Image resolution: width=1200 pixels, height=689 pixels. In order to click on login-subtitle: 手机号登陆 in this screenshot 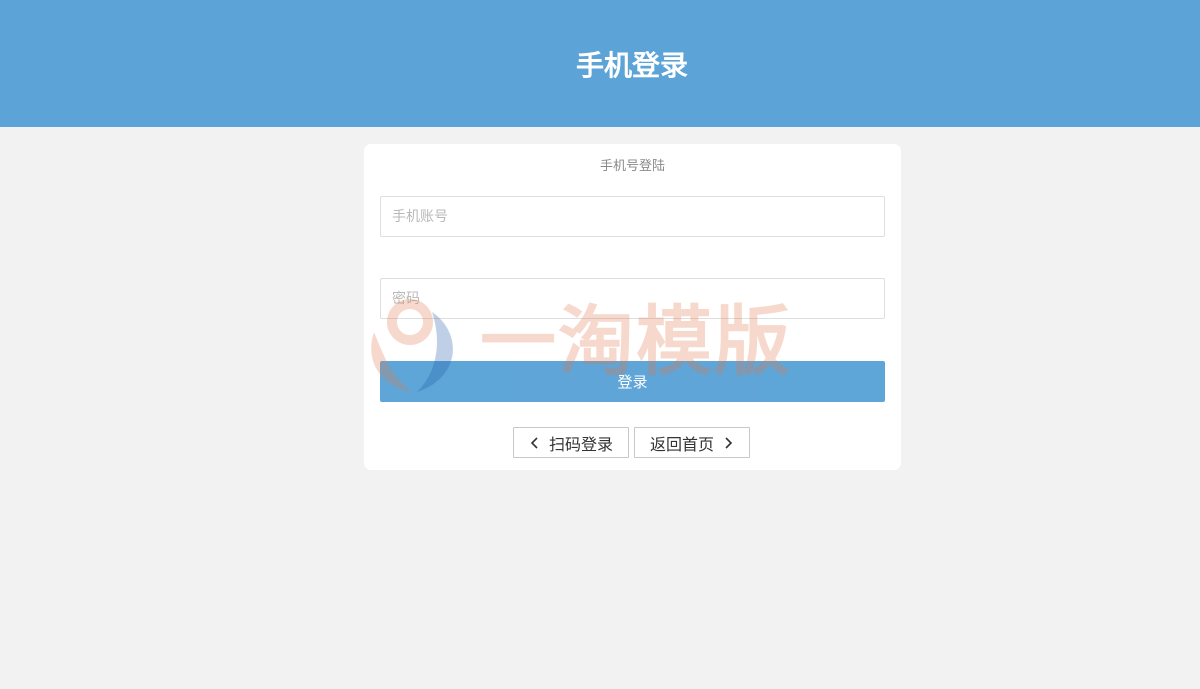, I will do `click(632, 166)`.